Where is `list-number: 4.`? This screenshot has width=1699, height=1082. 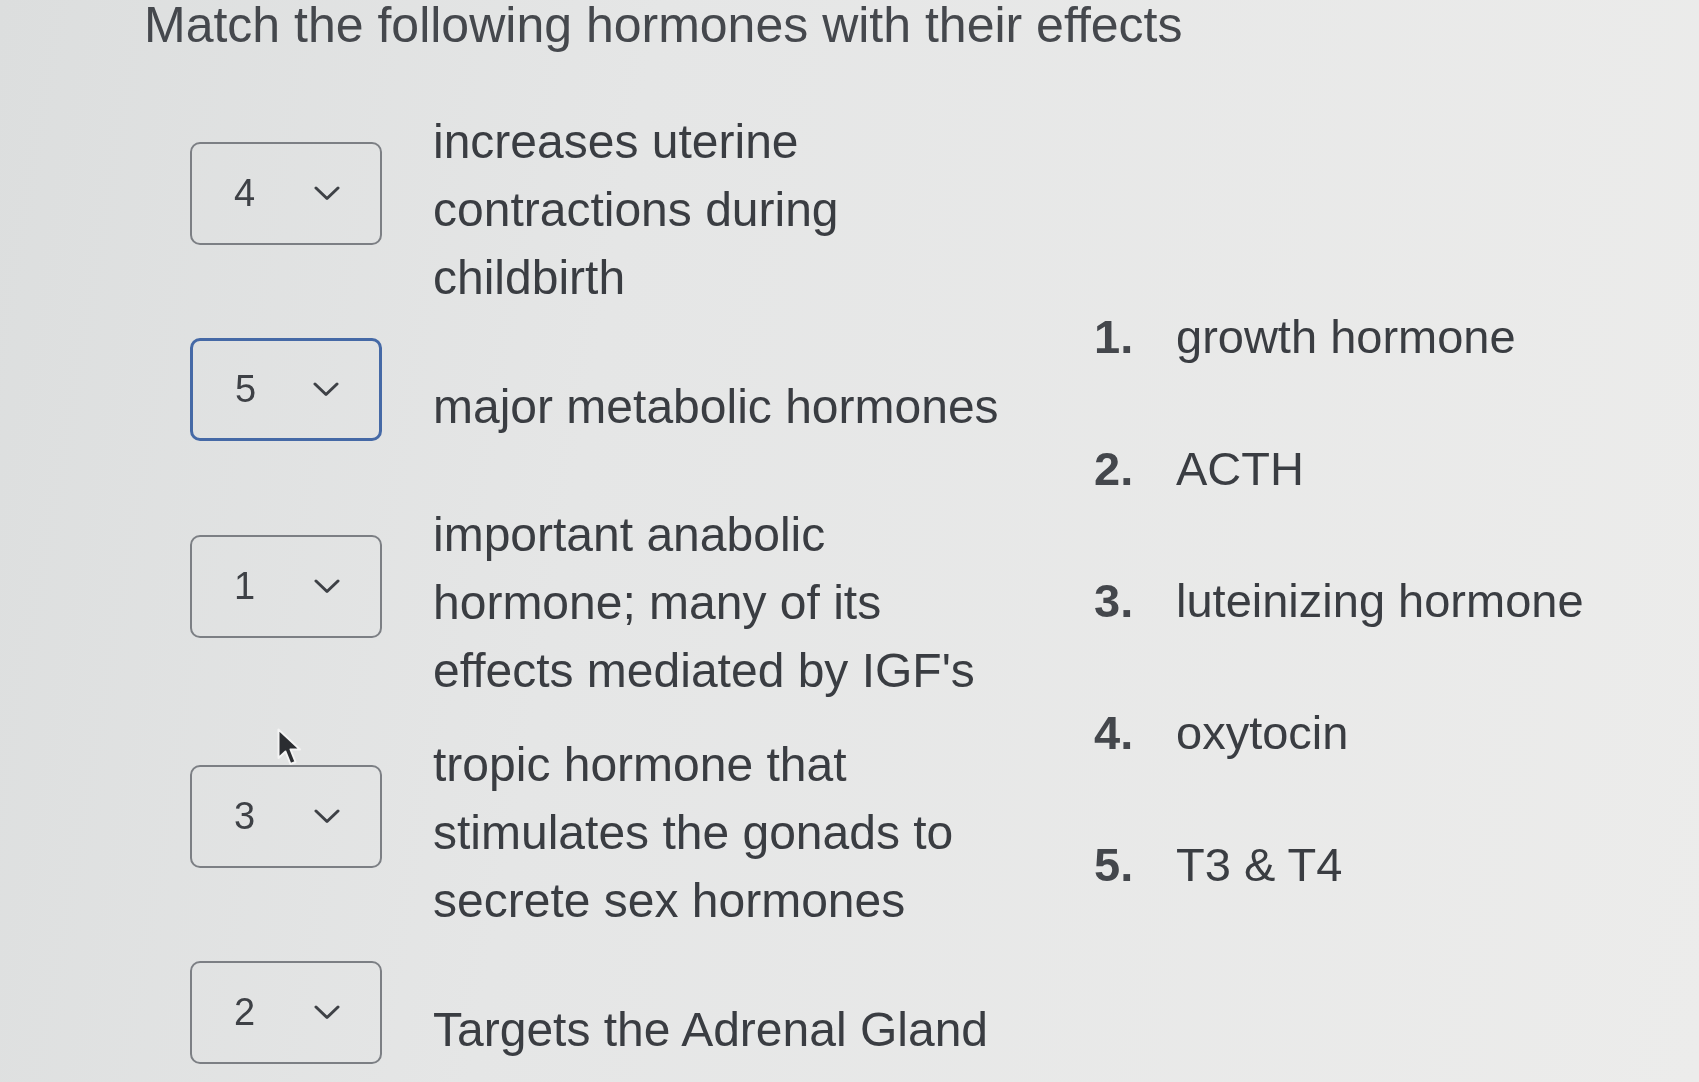 list-number: 4. is located at coordinates (1114, 733).